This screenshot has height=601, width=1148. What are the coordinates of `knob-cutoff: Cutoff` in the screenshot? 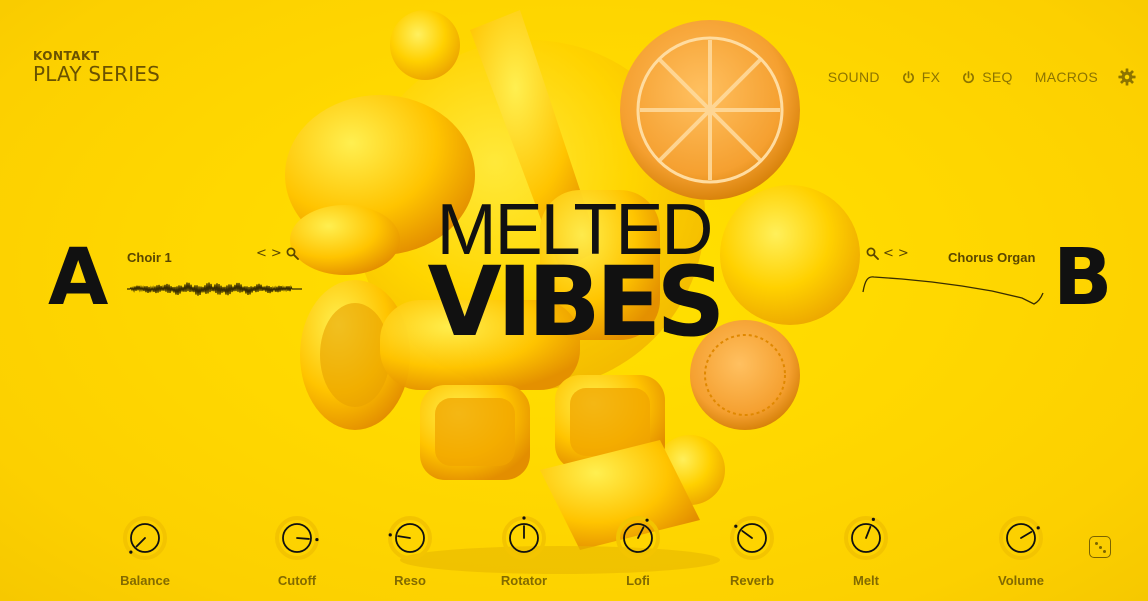 It's located at (297, 551).